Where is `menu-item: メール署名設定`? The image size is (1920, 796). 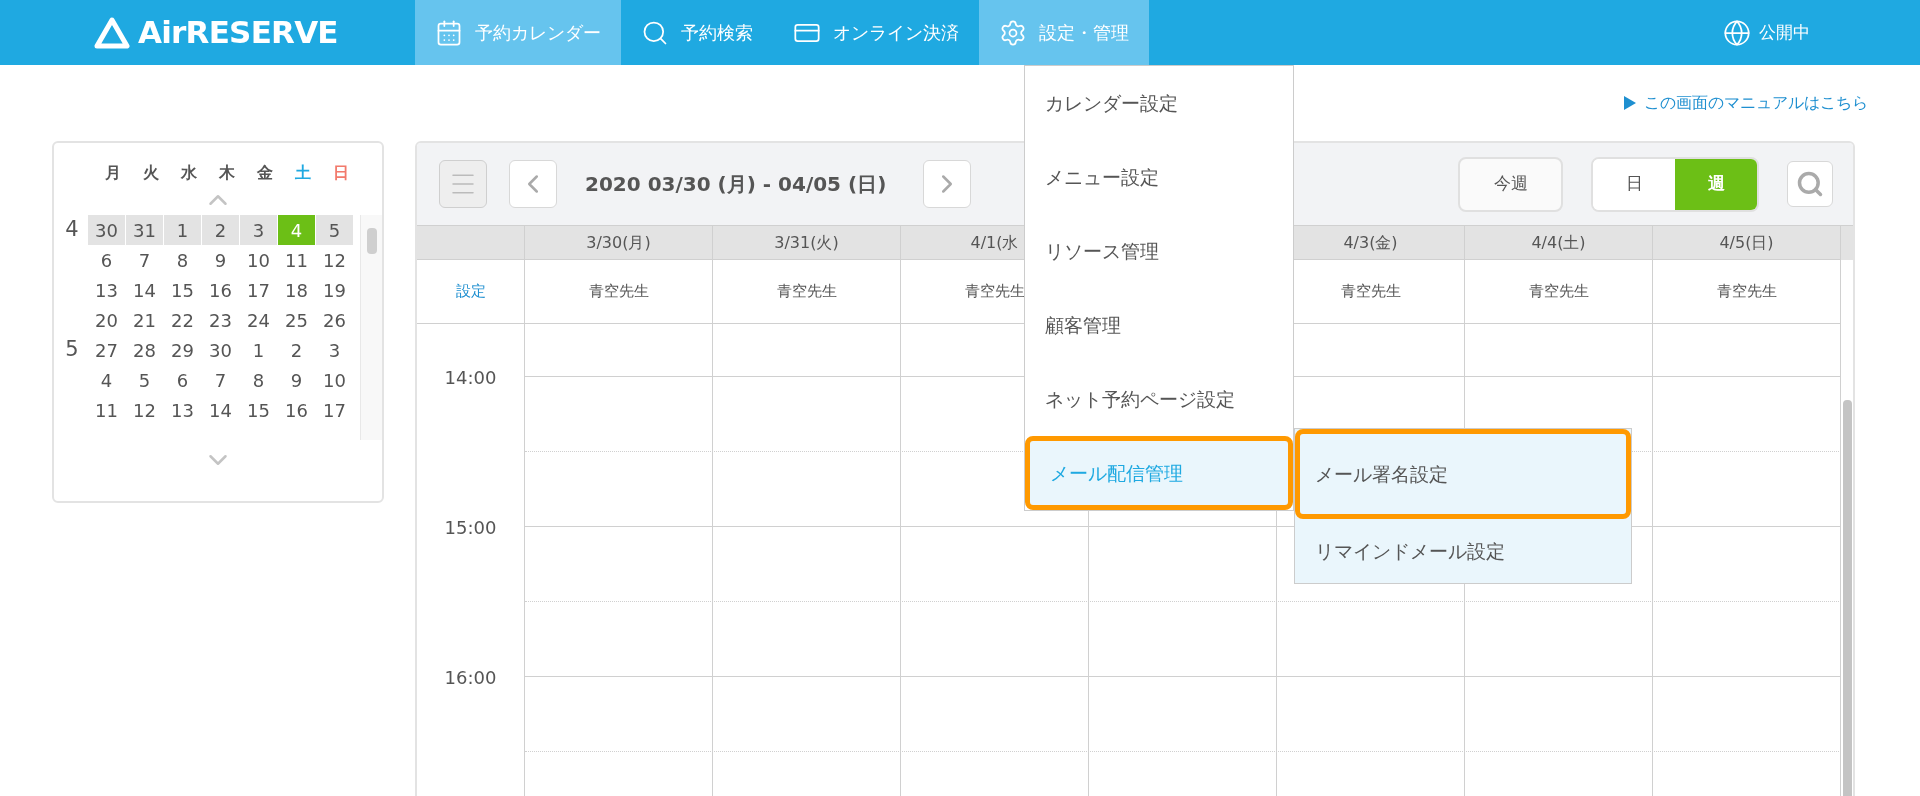
menu-item: メール署名設定 is located at coordinates (1463, 474).